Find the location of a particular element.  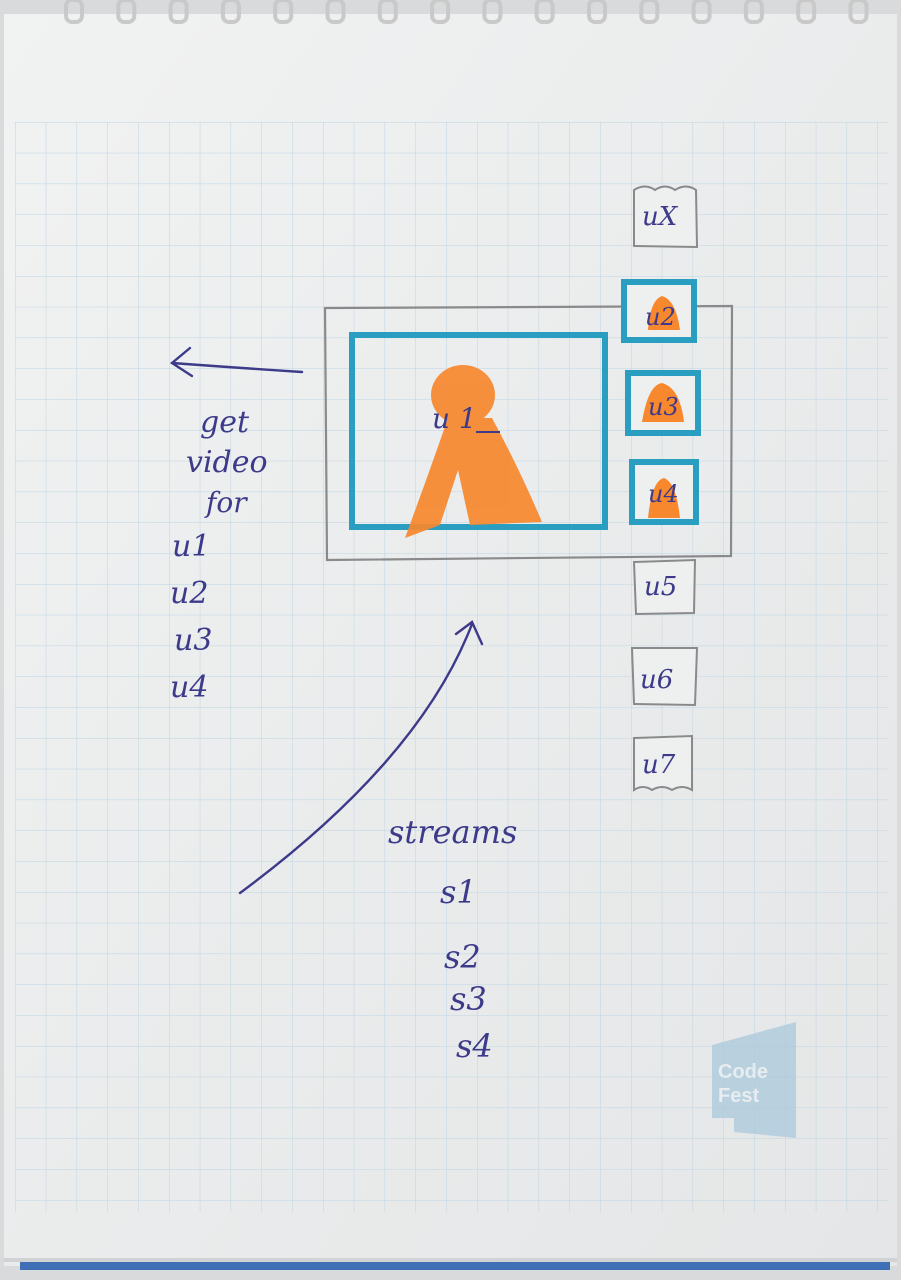

thumbnail-u7: u7 is located at coordinates (663, 763).